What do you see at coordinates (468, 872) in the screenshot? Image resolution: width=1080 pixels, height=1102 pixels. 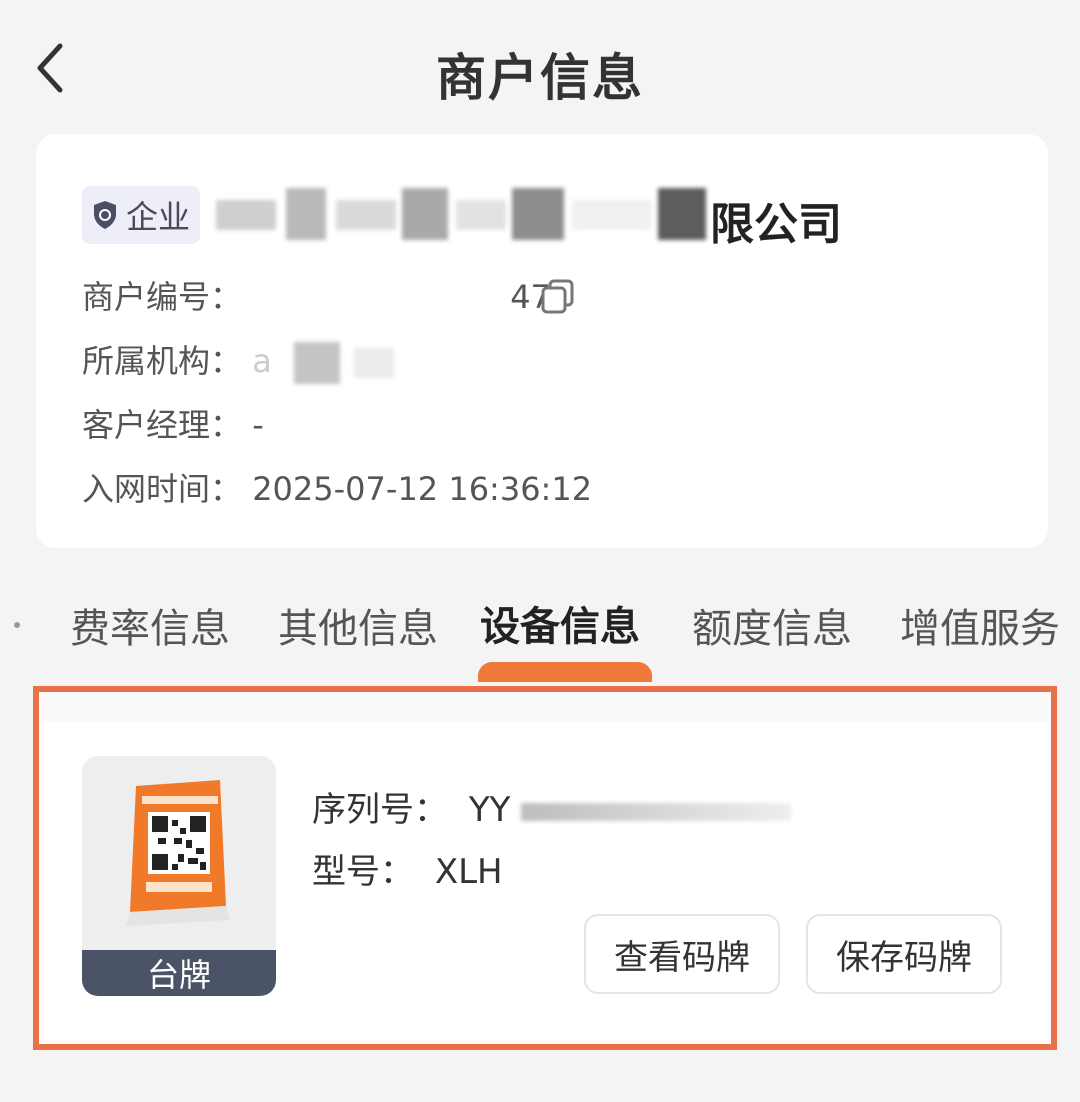 I see `model-value: XLH` at bounding box center [468, 872].